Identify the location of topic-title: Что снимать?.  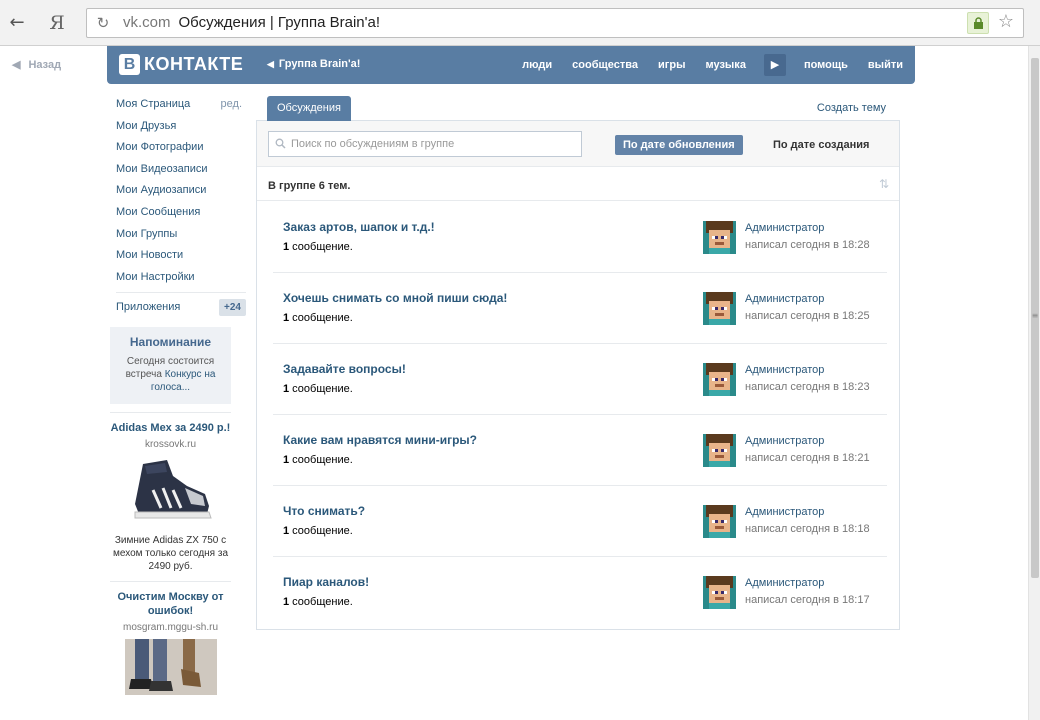
(324, 511).